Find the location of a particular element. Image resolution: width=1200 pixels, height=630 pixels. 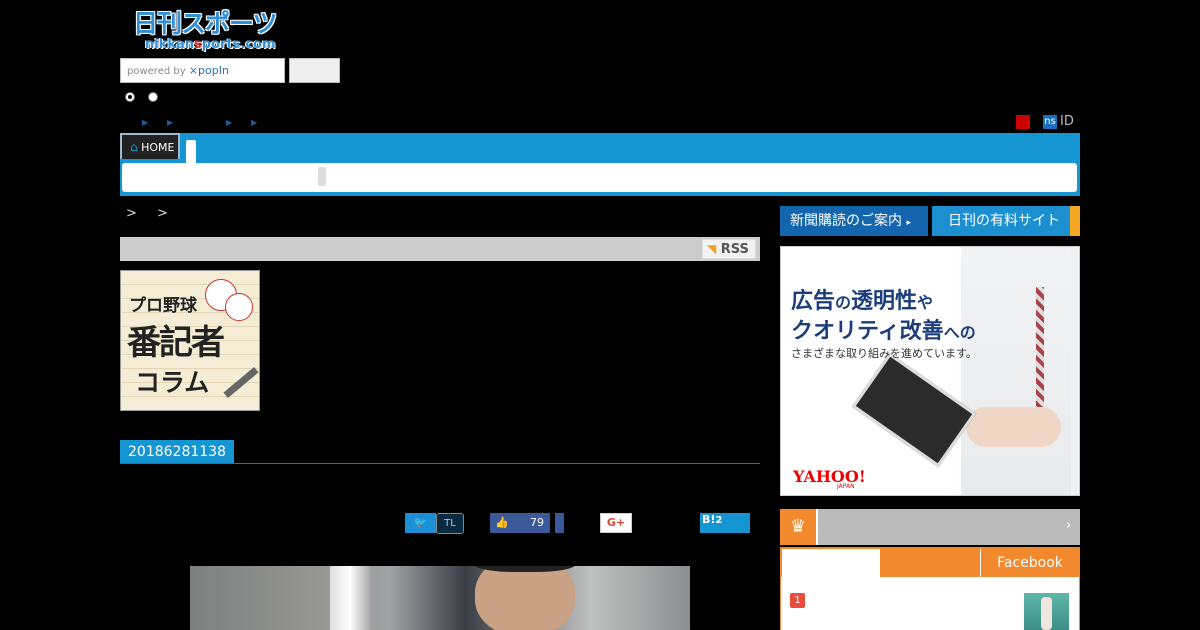

subscription-label: 新聞購読のご案内 is located at coordinates (846, 221).